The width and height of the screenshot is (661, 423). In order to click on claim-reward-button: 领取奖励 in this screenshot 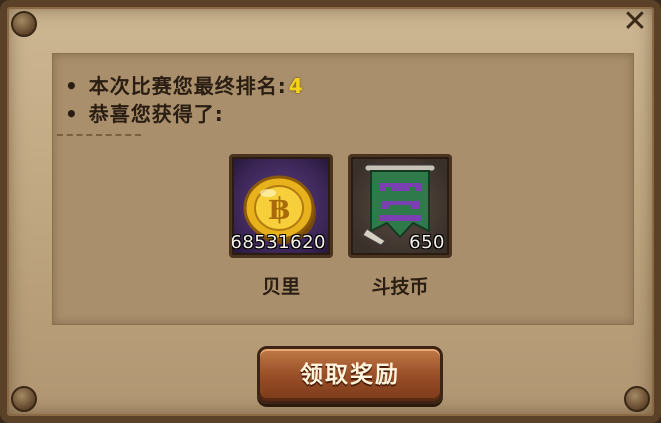, I will do `click(350, 375)`.